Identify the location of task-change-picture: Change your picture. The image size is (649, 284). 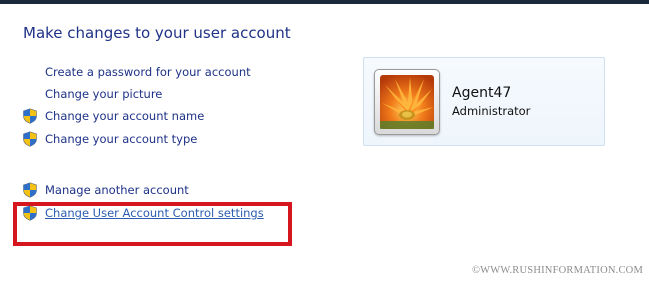
(92, 94).